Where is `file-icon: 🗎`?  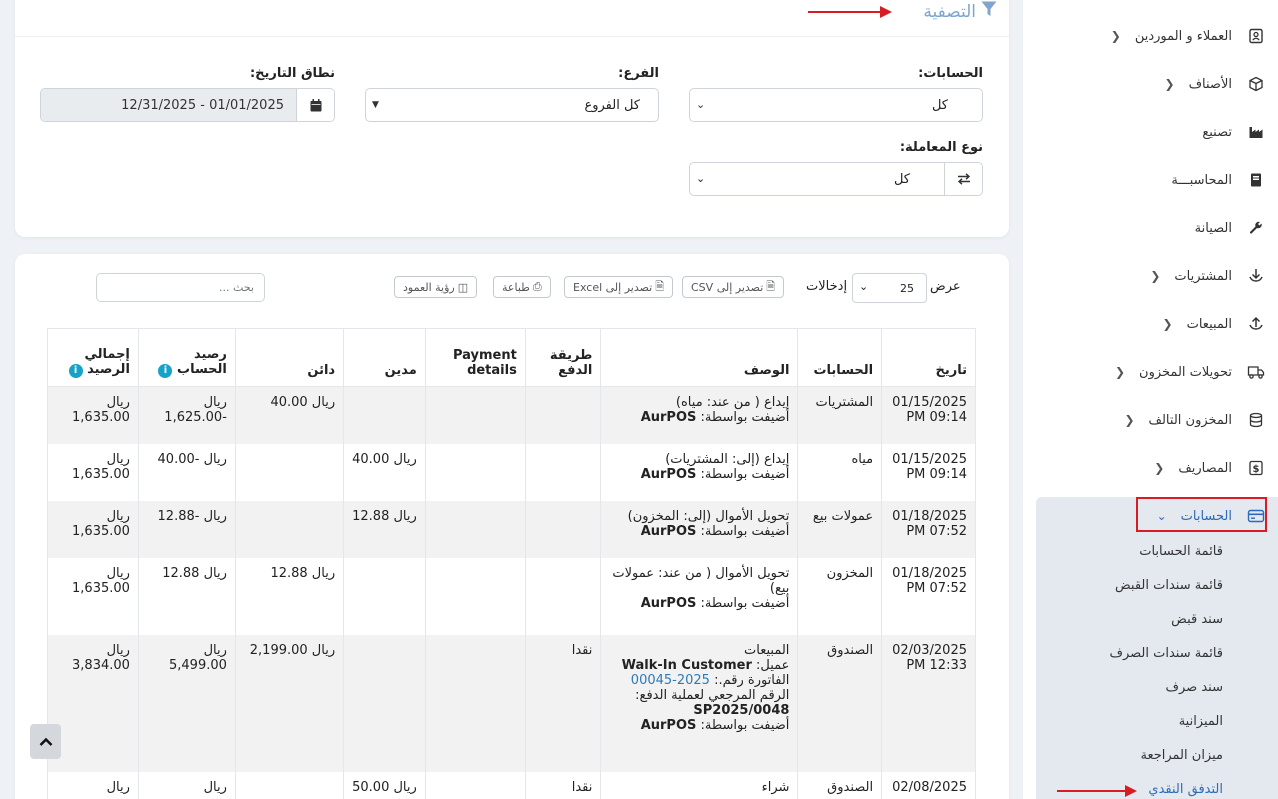
file-icon: 🗎 is located at coordinates (771, 286).